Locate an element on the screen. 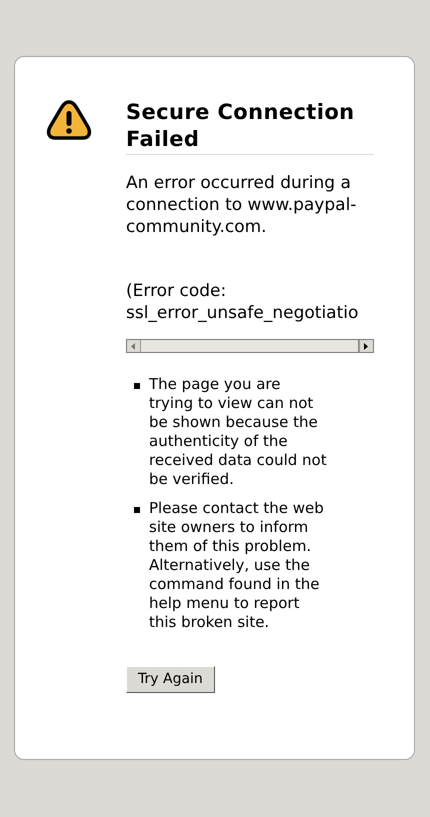  bullet-text: Please contact the web site owners to inform them of this problem. Alternatively, use the command found in the help menu to report this broken site. is located at coordinates (237, 565).